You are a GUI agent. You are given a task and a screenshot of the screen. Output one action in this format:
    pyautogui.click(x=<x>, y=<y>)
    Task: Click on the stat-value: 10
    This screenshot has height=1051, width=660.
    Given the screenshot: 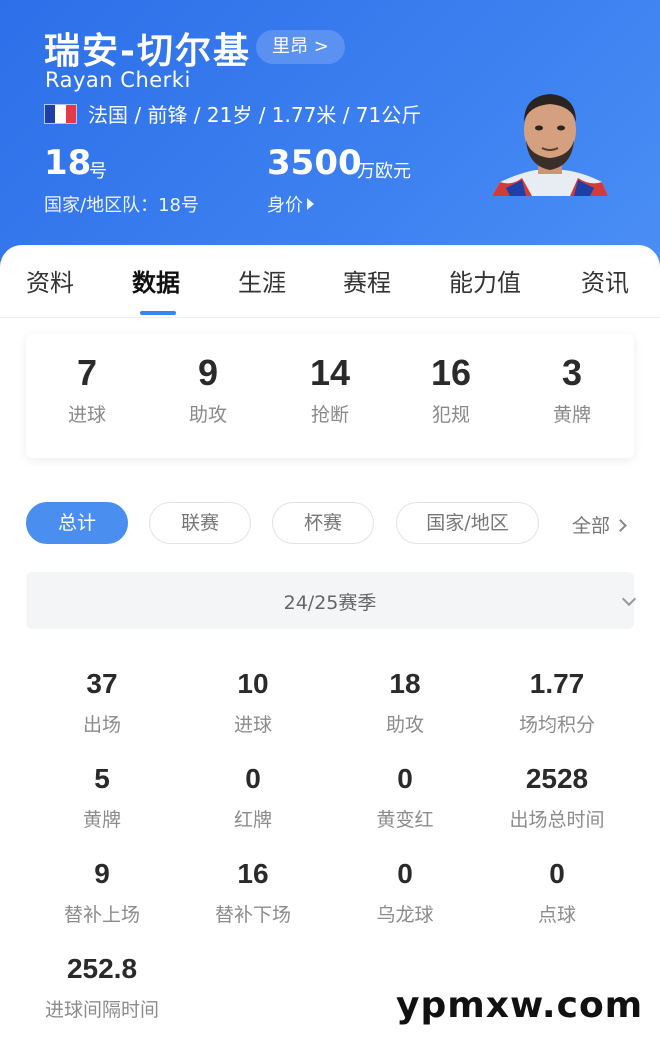 What is the action you would take?
    pyautogui.click(x=253, y=683)
    